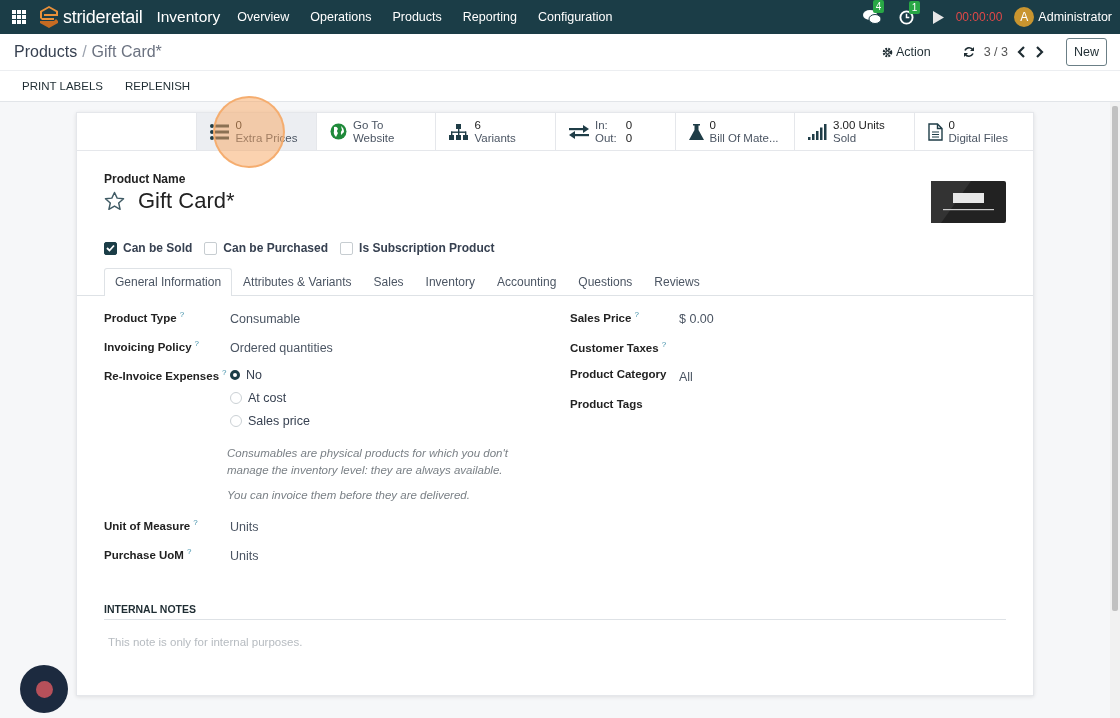 The image size is (1120, 718). What do you see at coordinates (341, 17) in the screenshot?
I see `menu-item: Operations` at bounding box center [341, 17].